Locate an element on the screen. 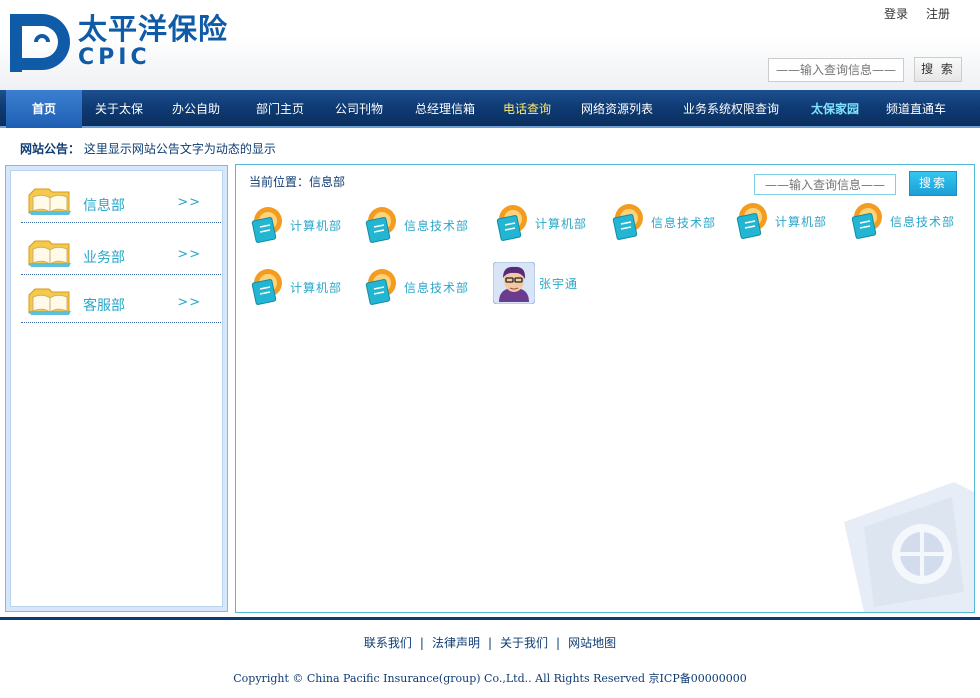 The width and height of the screenshot is (980, 698). watermark-logo-icon is located at coordinates (909, 547).